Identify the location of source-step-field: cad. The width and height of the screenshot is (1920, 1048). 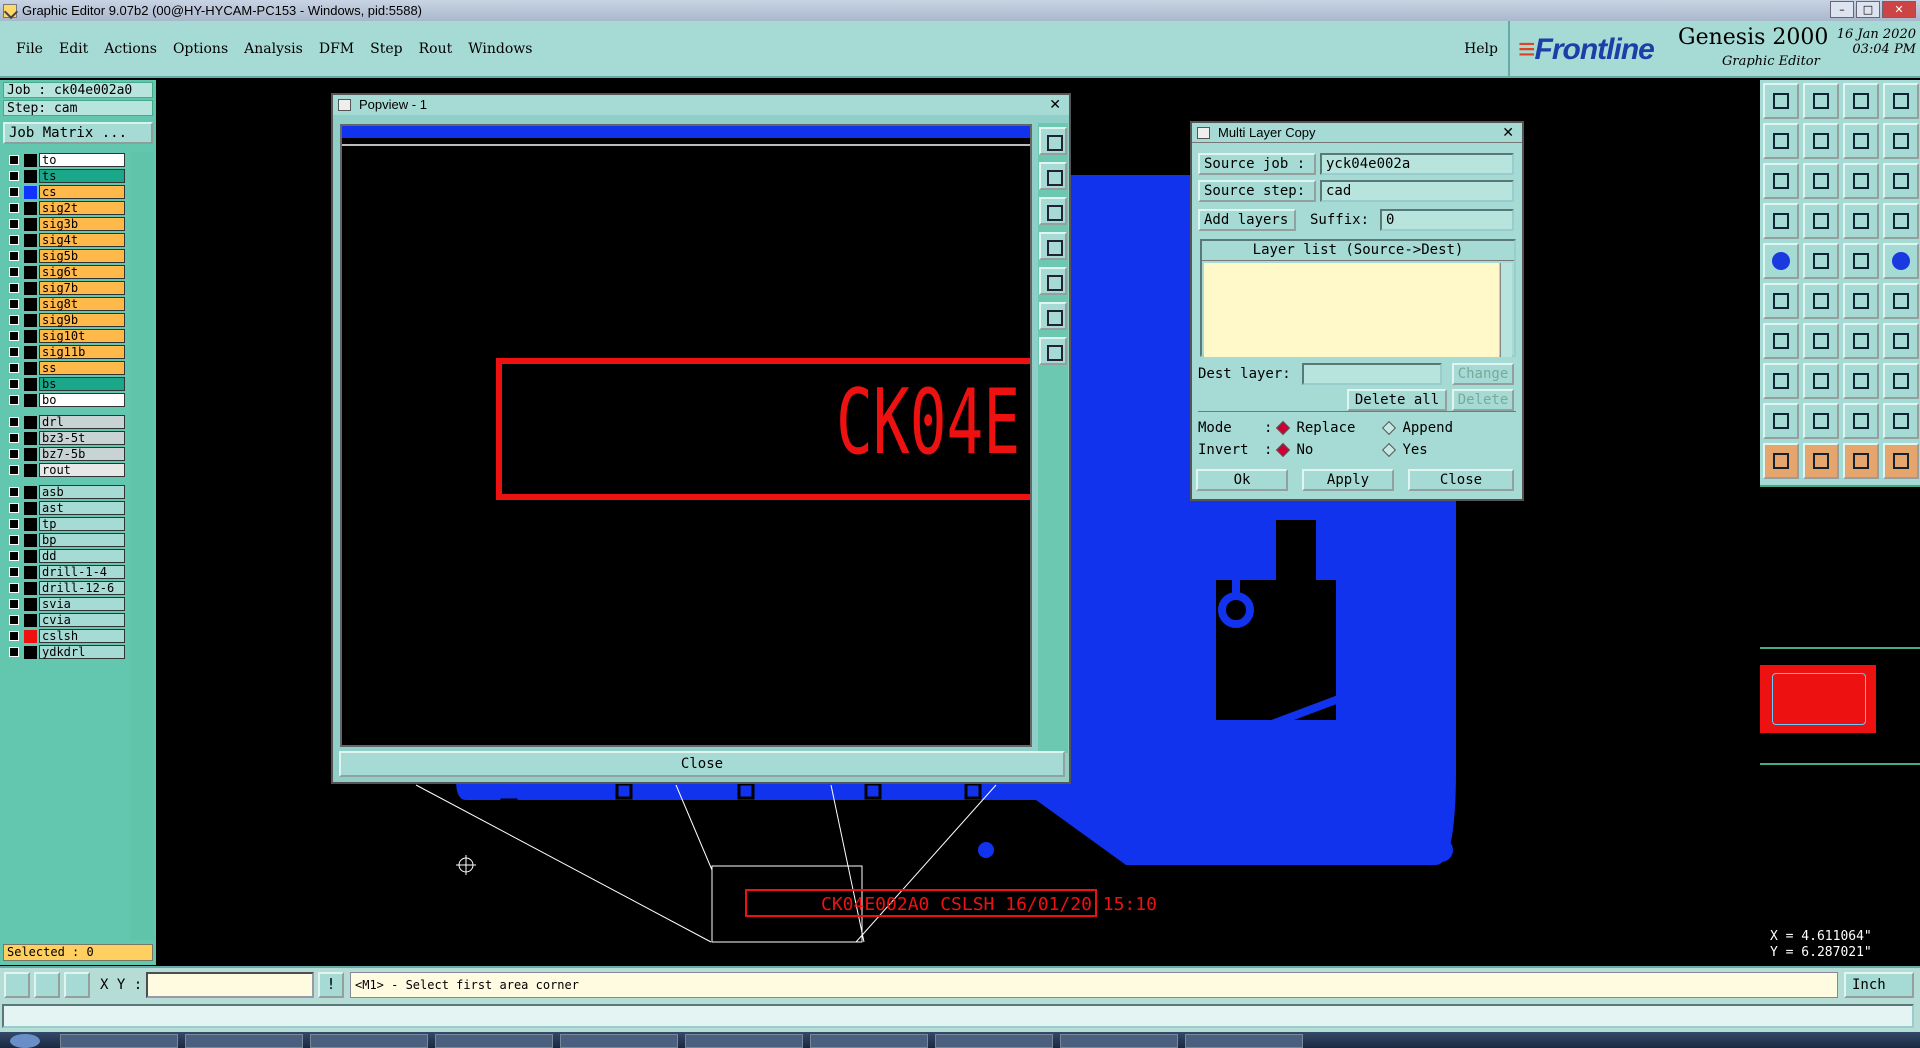
(1417, 191).